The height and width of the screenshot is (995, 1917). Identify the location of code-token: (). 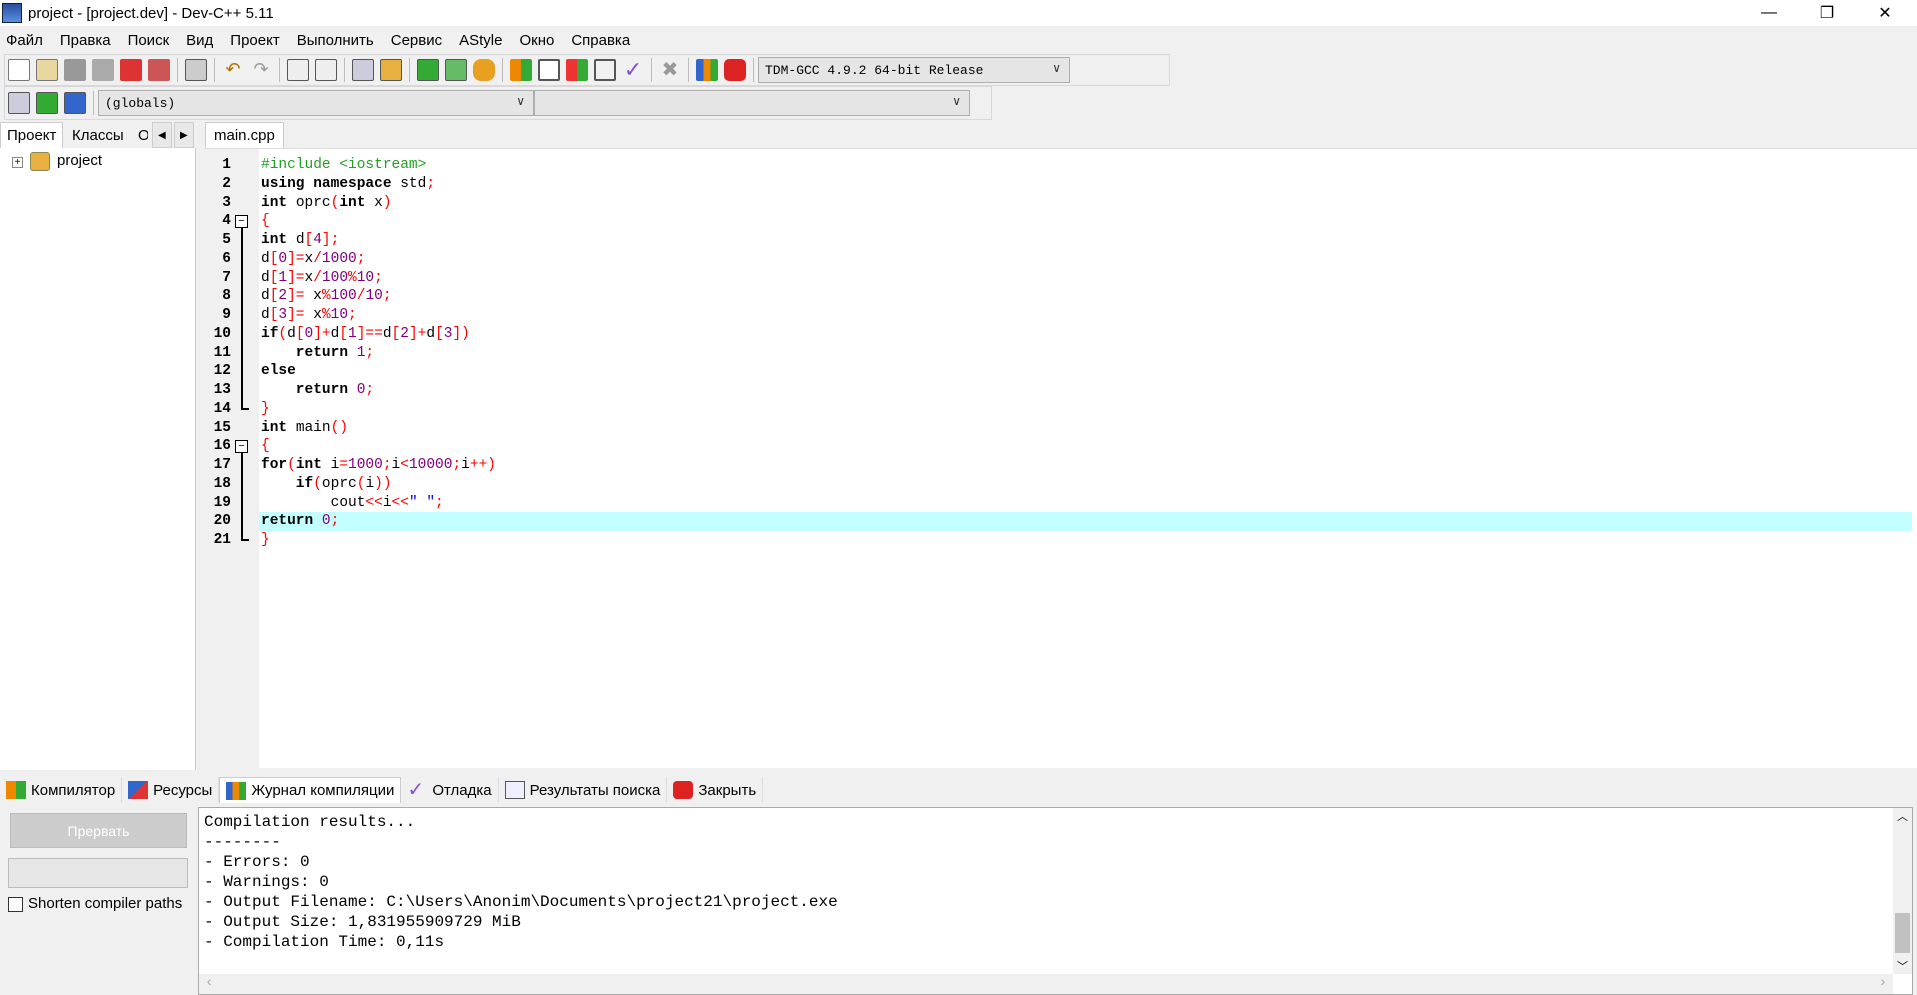
(339, 427).